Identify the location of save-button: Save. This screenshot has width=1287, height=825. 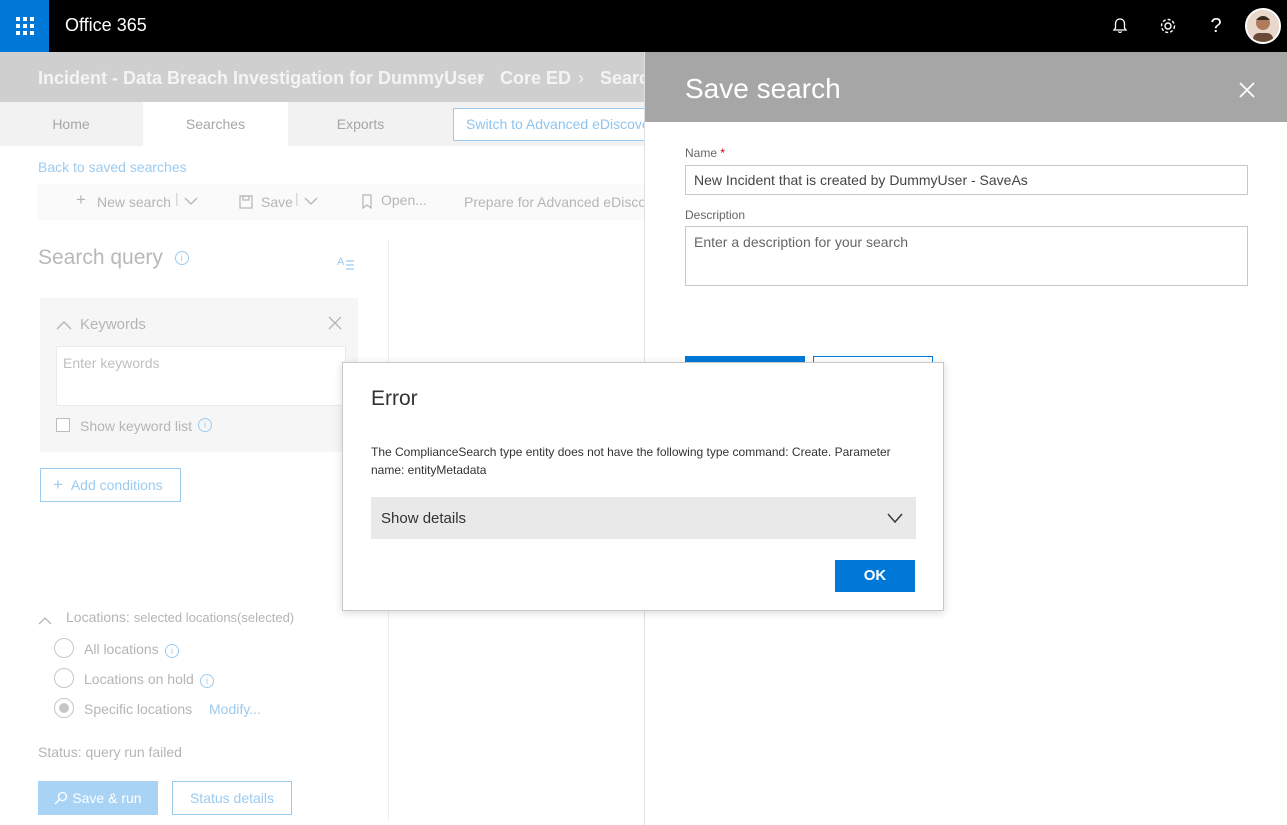
(277, 202).